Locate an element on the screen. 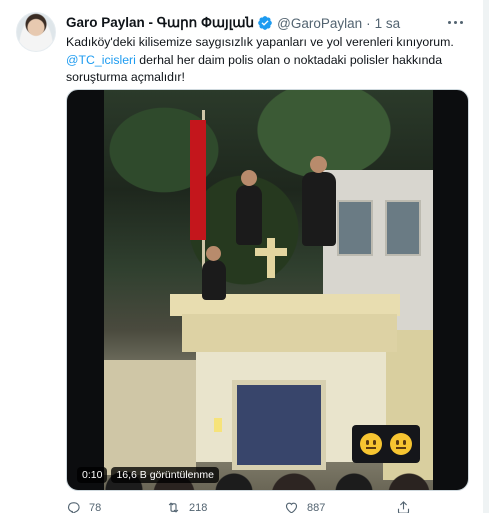 Image resolution: width=489 pixels, height=513 pixels. cross-vertical is located at coordinates (271, 258).